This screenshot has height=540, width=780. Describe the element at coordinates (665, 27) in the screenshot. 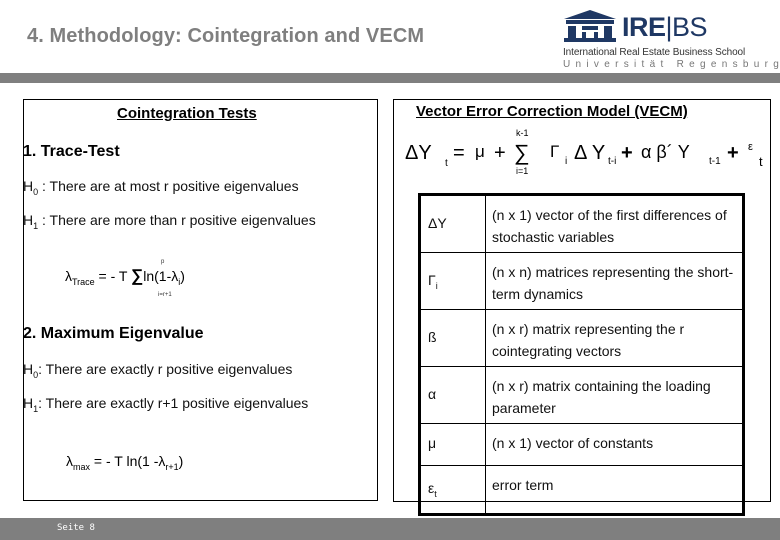

I see `logo-brand: IRE|BS` at that location.